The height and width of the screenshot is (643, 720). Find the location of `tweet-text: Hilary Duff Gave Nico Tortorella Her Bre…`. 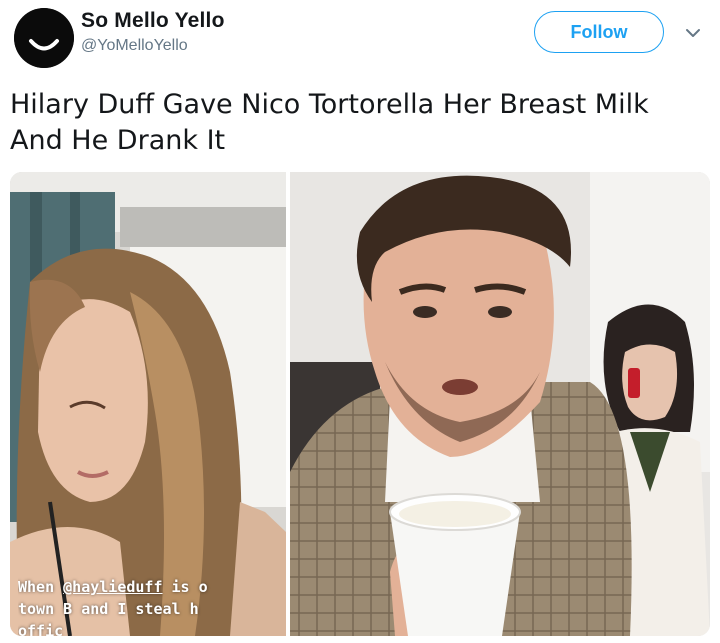

tweet-text: Hilary Duff Gave Nico Tortorella Her Bre… is located at coordinates (329, 122).